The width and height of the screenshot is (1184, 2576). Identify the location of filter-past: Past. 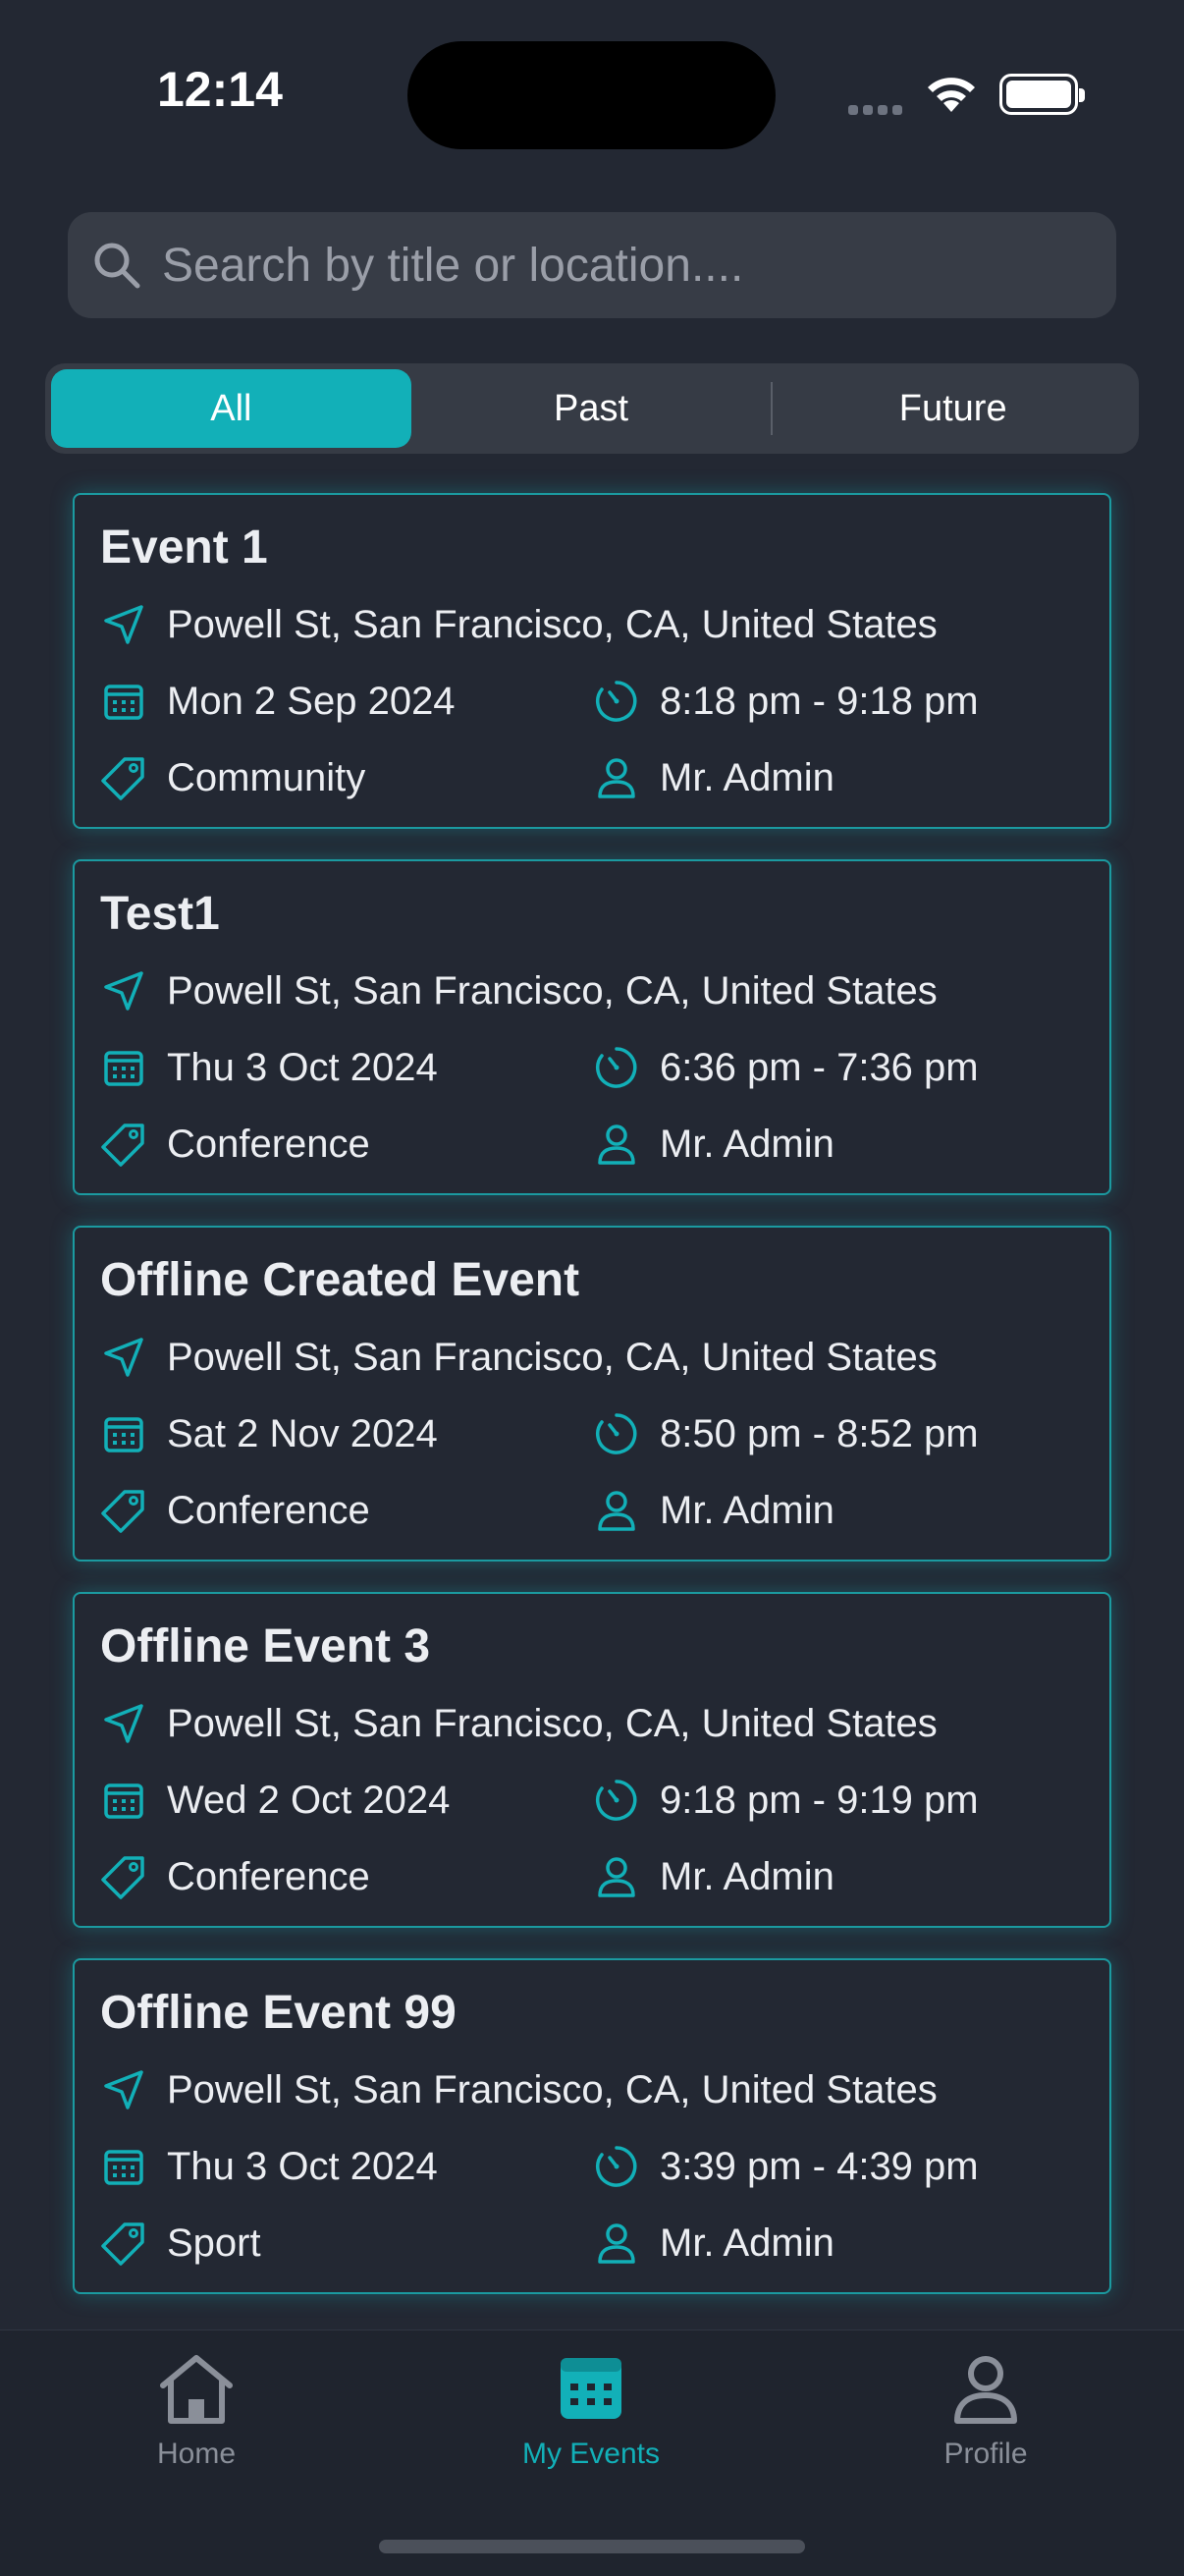
(591, 408).